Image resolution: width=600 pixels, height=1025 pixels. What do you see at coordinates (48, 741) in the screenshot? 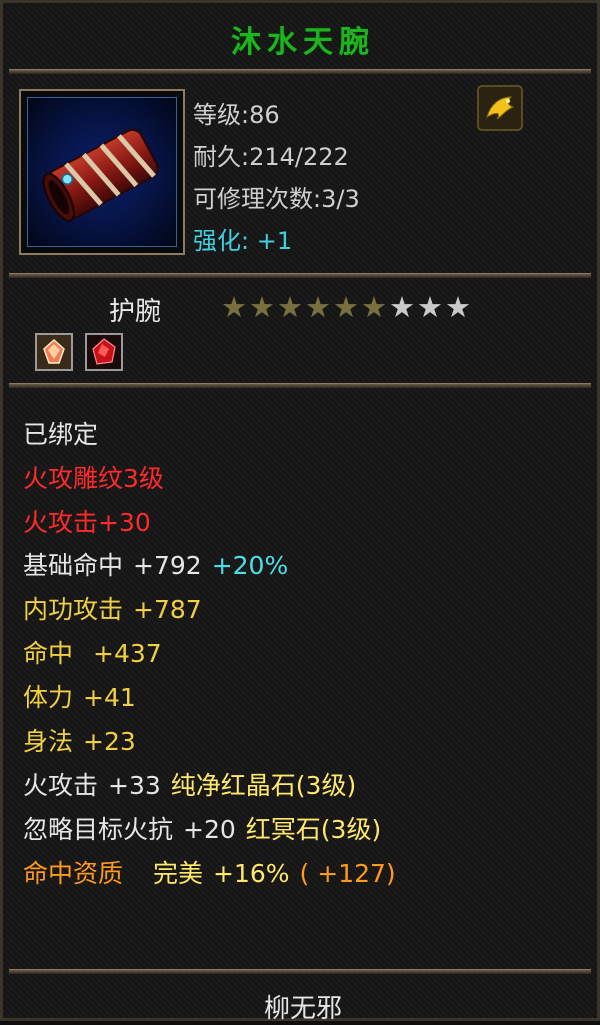
I see `stat-label: 身法` at bounding box center [48, 741].